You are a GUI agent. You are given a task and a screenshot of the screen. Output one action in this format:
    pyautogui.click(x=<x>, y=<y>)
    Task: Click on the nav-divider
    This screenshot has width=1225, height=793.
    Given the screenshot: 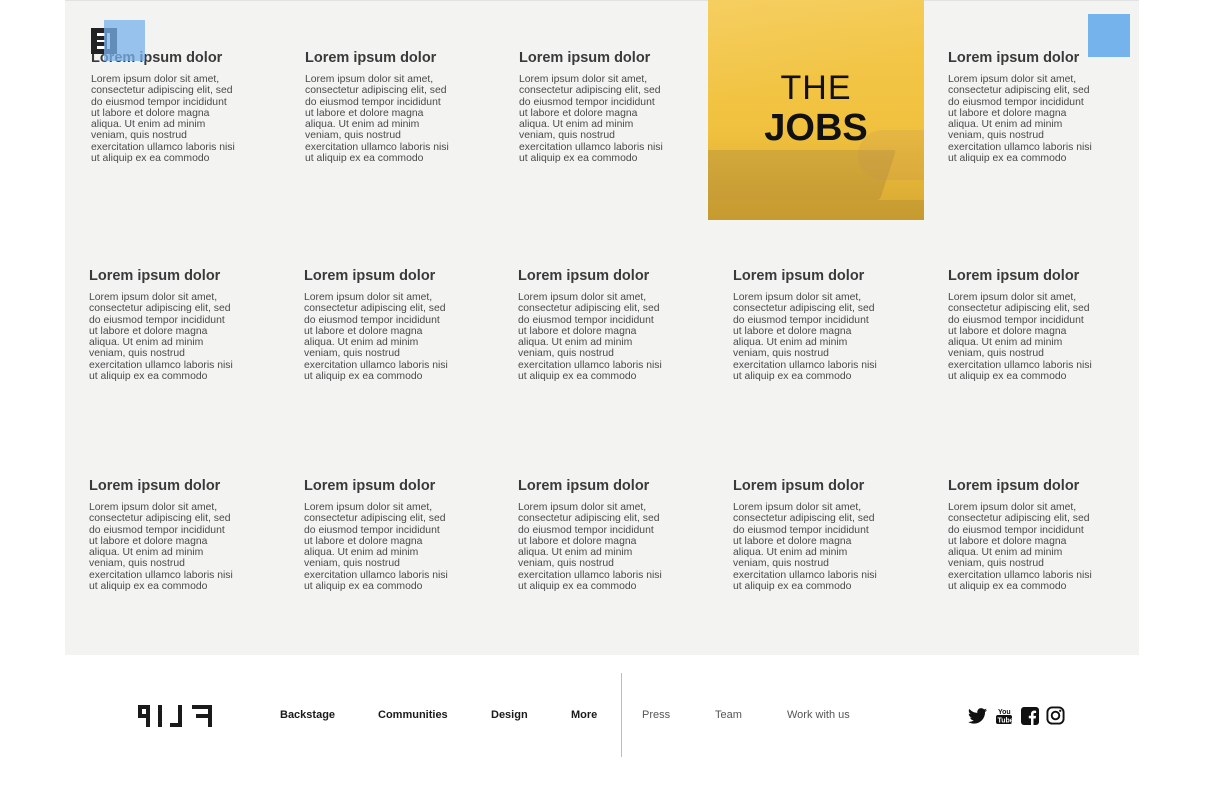 What is the action you would take?
    pyautogui.click(x=621, y=715)
    